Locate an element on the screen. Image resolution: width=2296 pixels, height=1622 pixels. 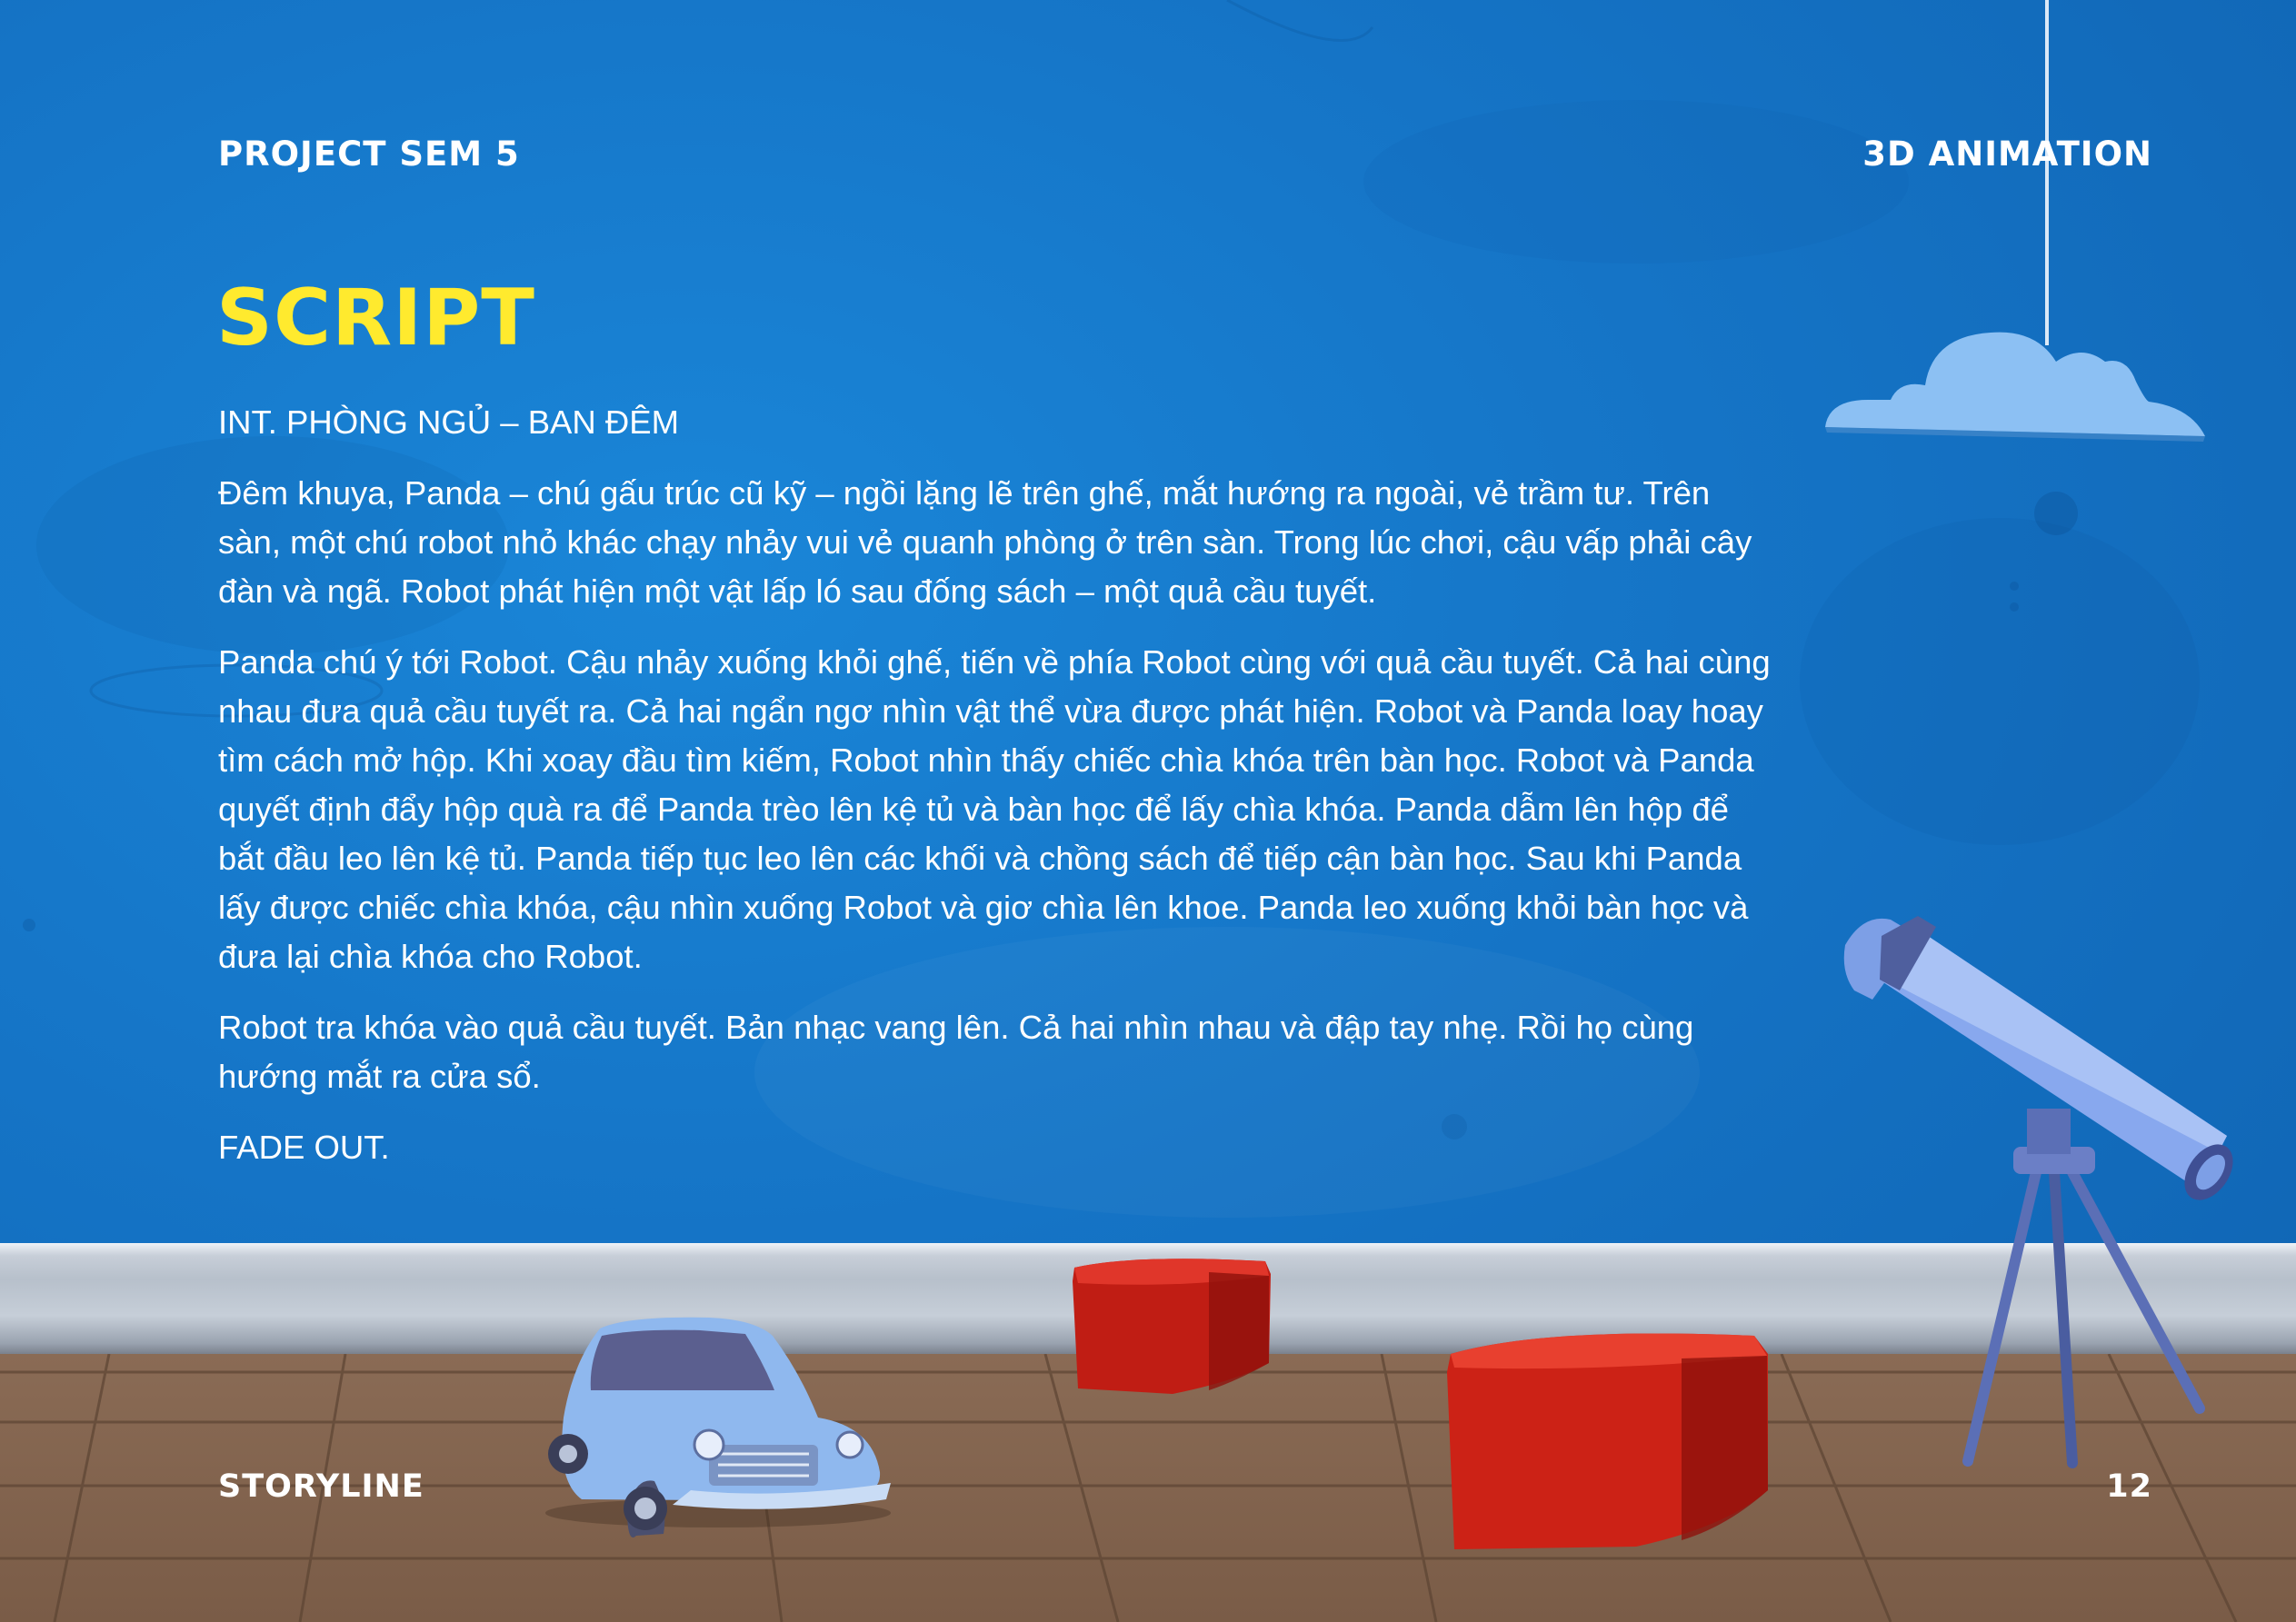
wall-baseboard is located at coordinates (1148, 1298).